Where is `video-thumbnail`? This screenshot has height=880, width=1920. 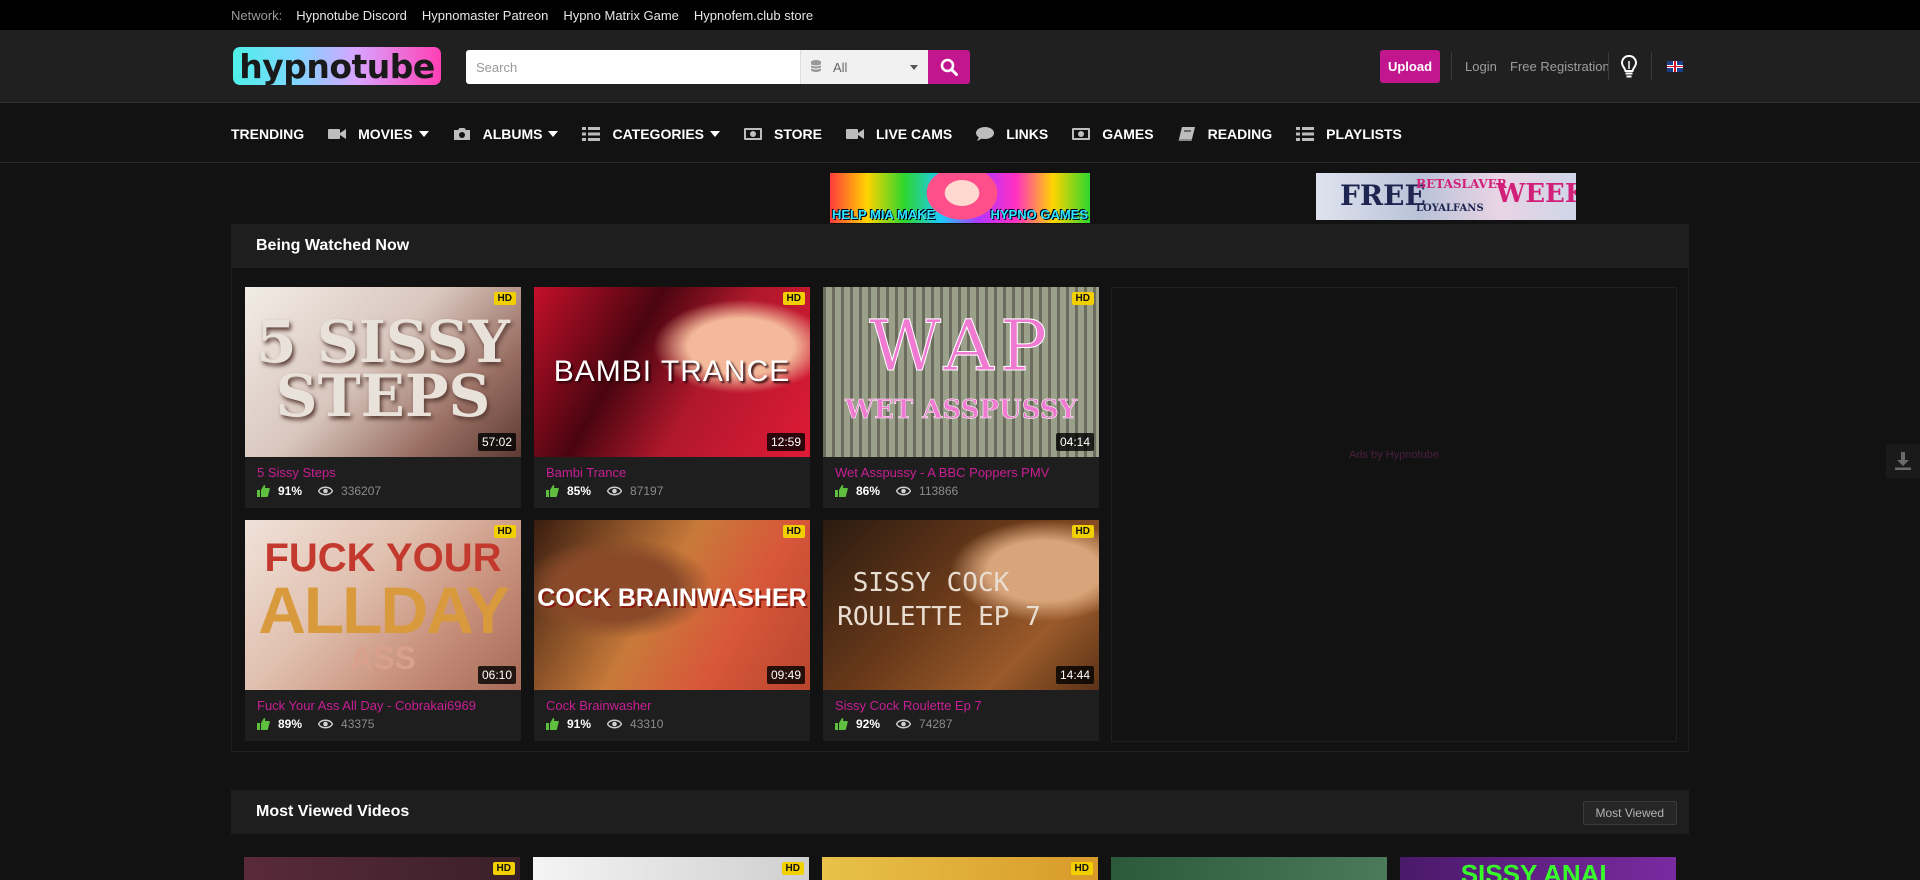 video-thumbnail is located at coordinates (1249, 868).